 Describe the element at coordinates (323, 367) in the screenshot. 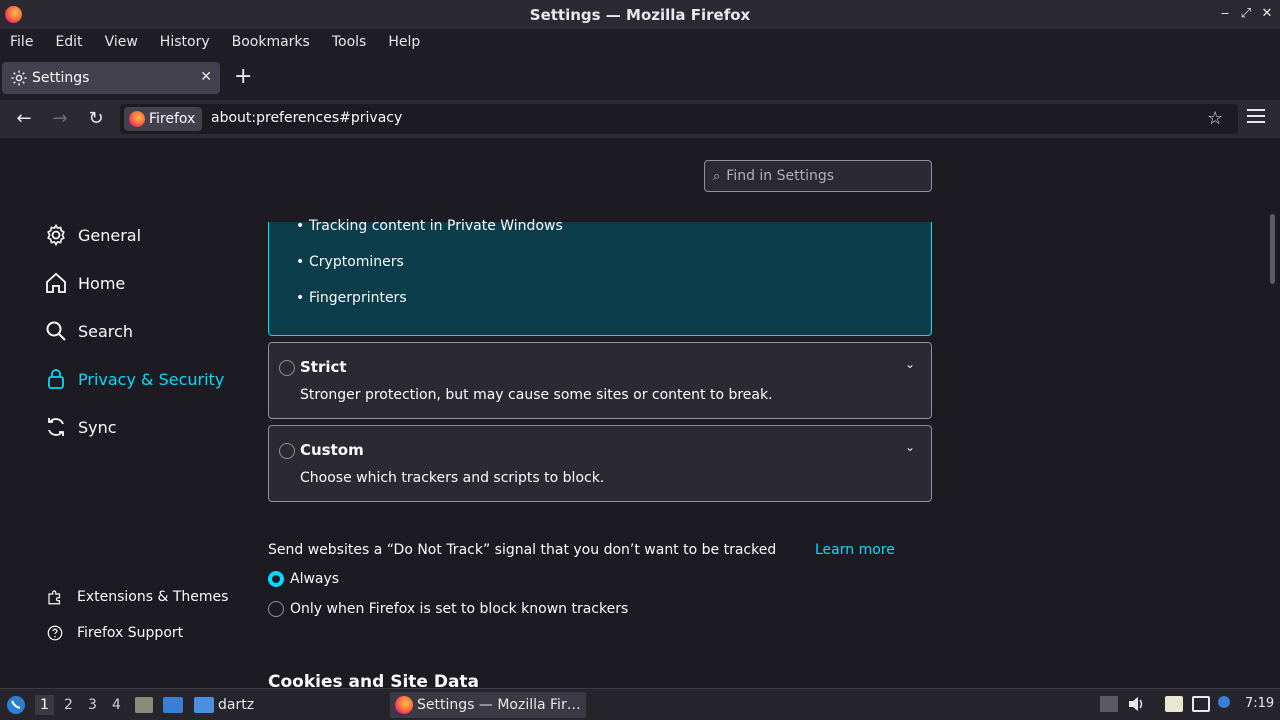

I see `strict-title: Strict` at that location.